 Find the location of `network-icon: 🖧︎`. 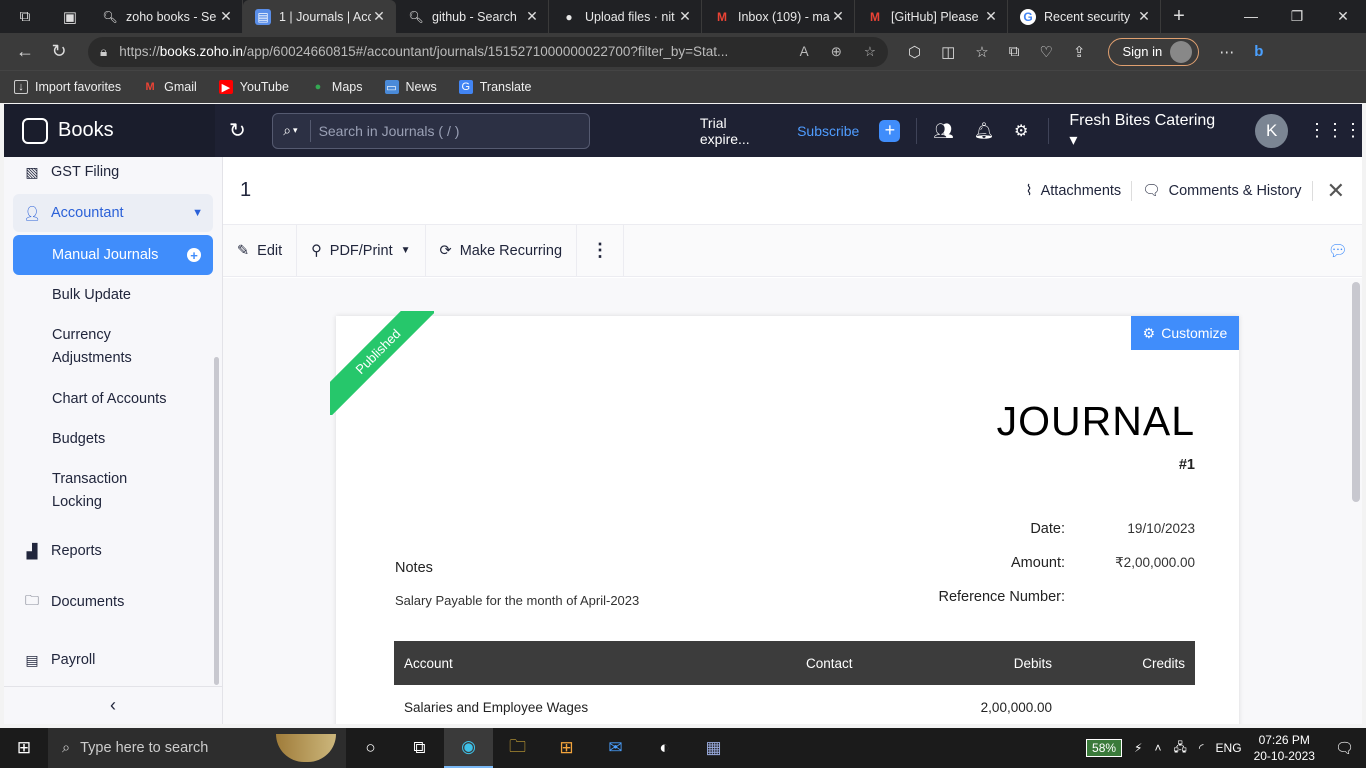

network-icon: 🖧︎ is located at coordinates (1180, 748).